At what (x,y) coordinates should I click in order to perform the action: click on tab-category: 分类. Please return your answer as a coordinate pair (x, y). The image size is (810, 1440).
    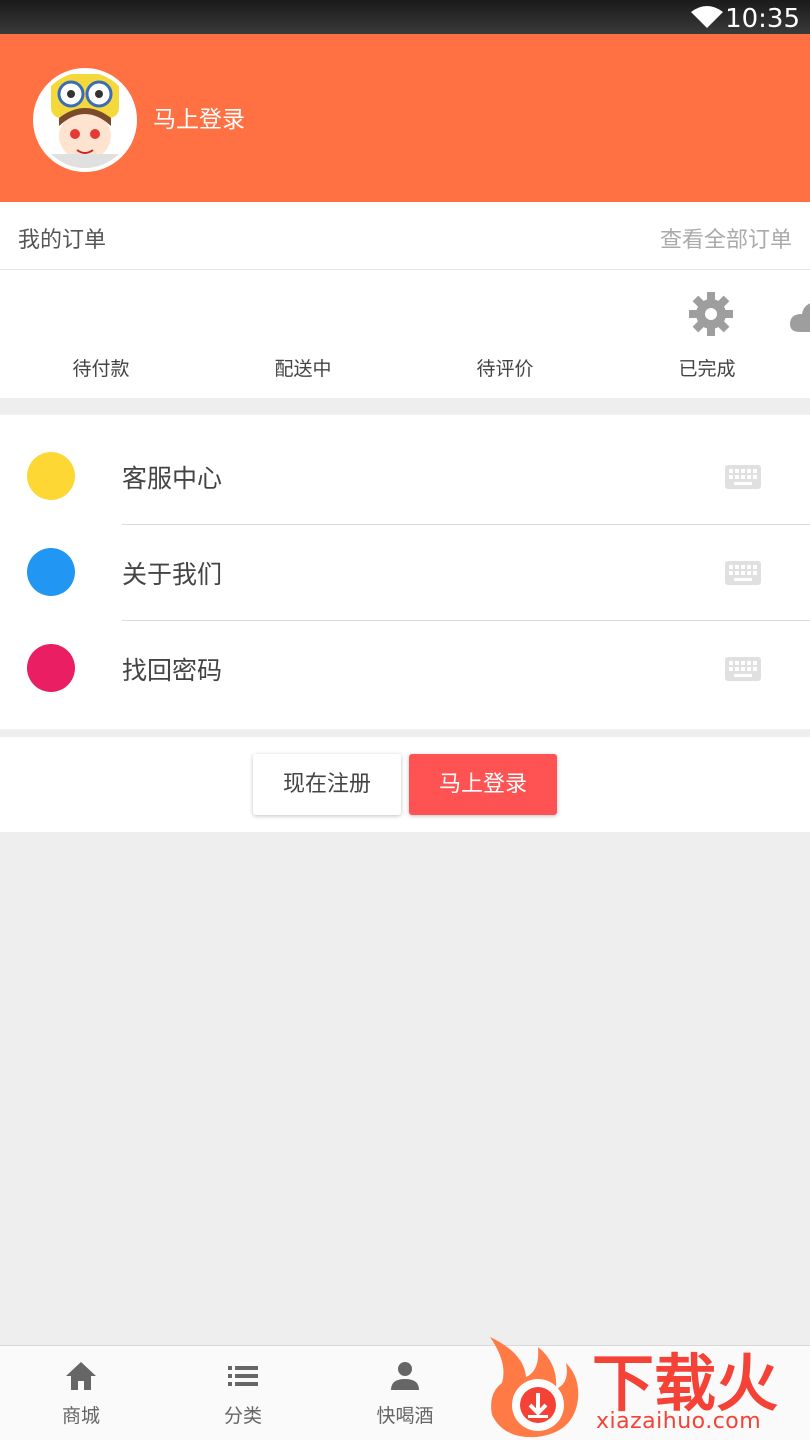
    Looking at the image, I should click on (243, 1393).